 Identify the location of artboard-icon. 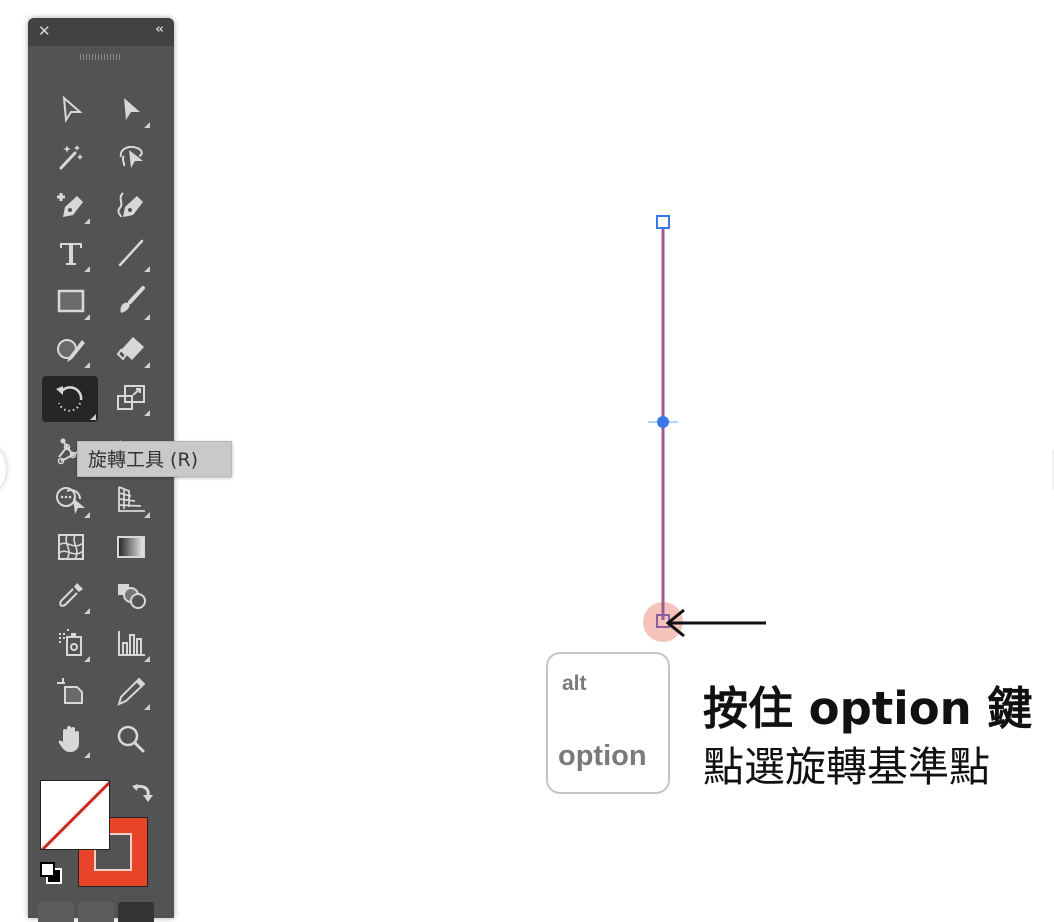
(70, 691).